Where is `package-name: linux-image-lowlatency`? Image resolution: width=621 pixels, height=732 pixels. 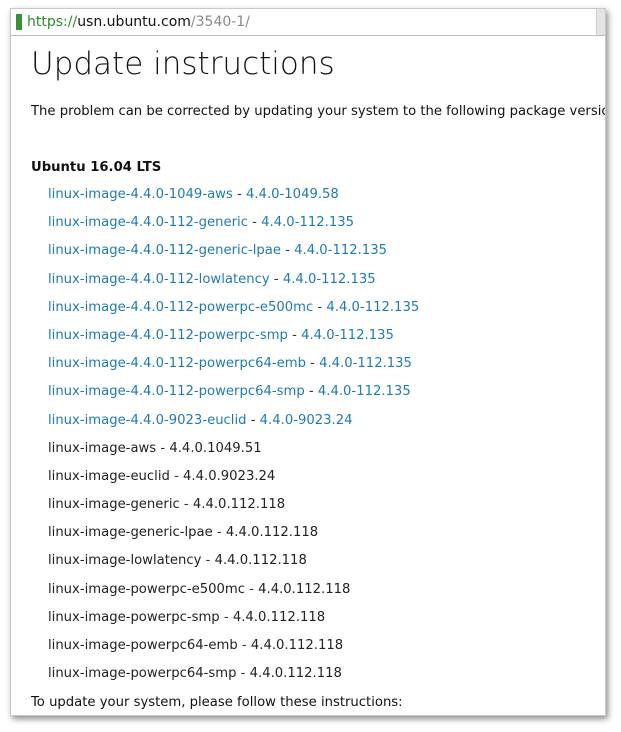 package-name: linux-image-lowlatency is located at coordinates (125, 561).